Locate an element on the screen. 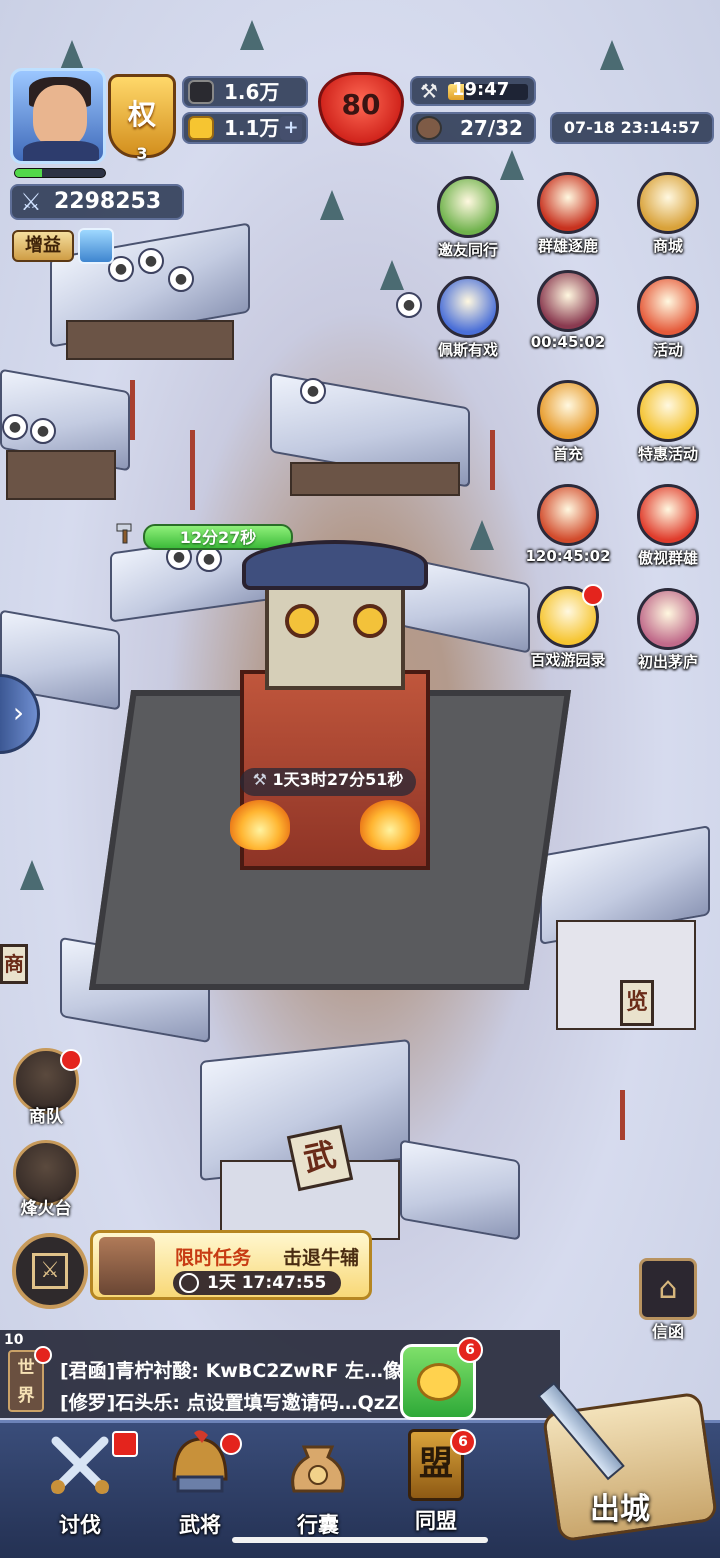 Image resolution: width=720 pixels, height=1558 pixels. activity-label: 120:45:02 is located at coordinates (568, 556).